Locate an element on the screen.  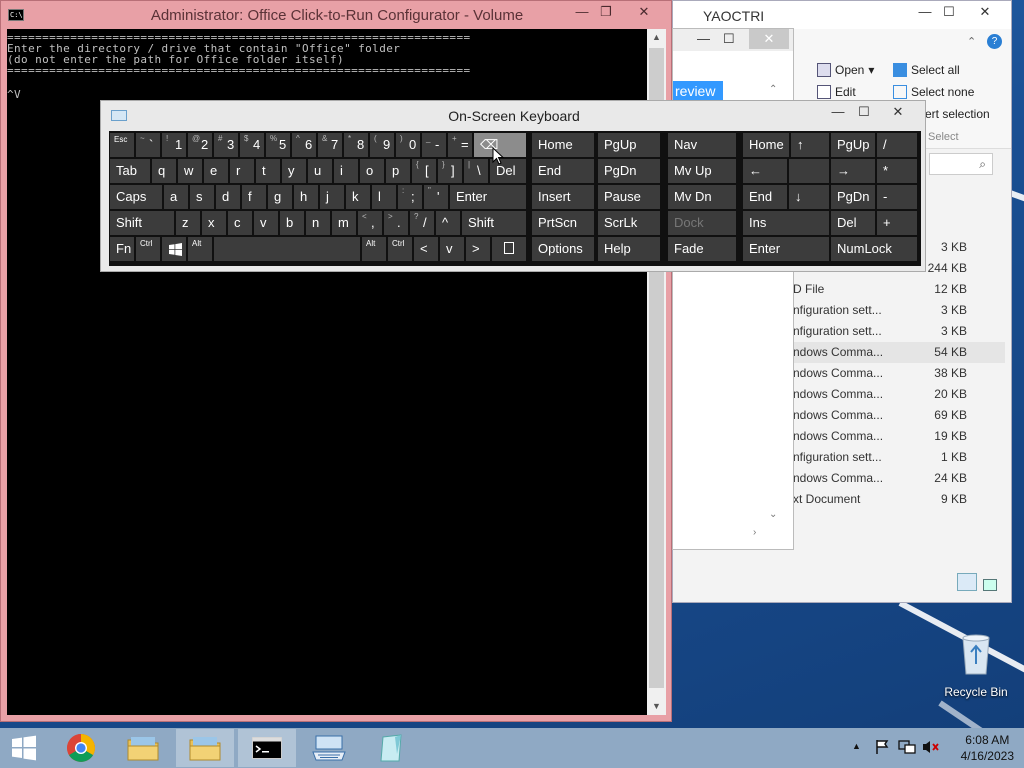
key-np-home: Home is located at coordinates (766, 145).